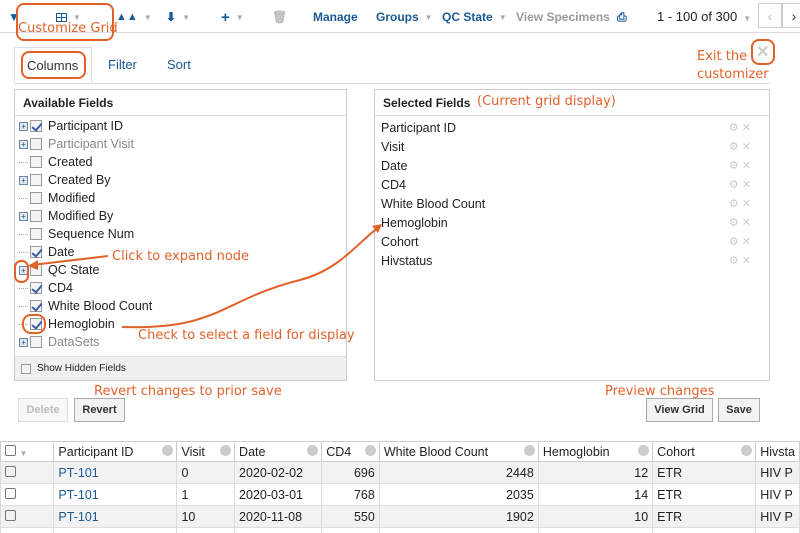  What do you see at coordinates (679, 410) in the screenshot?
I see `view-grid-button: View Grid` at bounding box center [679, 410].